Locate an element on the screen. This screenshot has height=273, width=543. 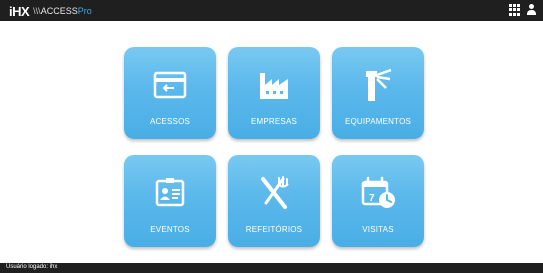
tile-equipamentos: EQUIPAMENTOS is located at coordinates (378, 93).